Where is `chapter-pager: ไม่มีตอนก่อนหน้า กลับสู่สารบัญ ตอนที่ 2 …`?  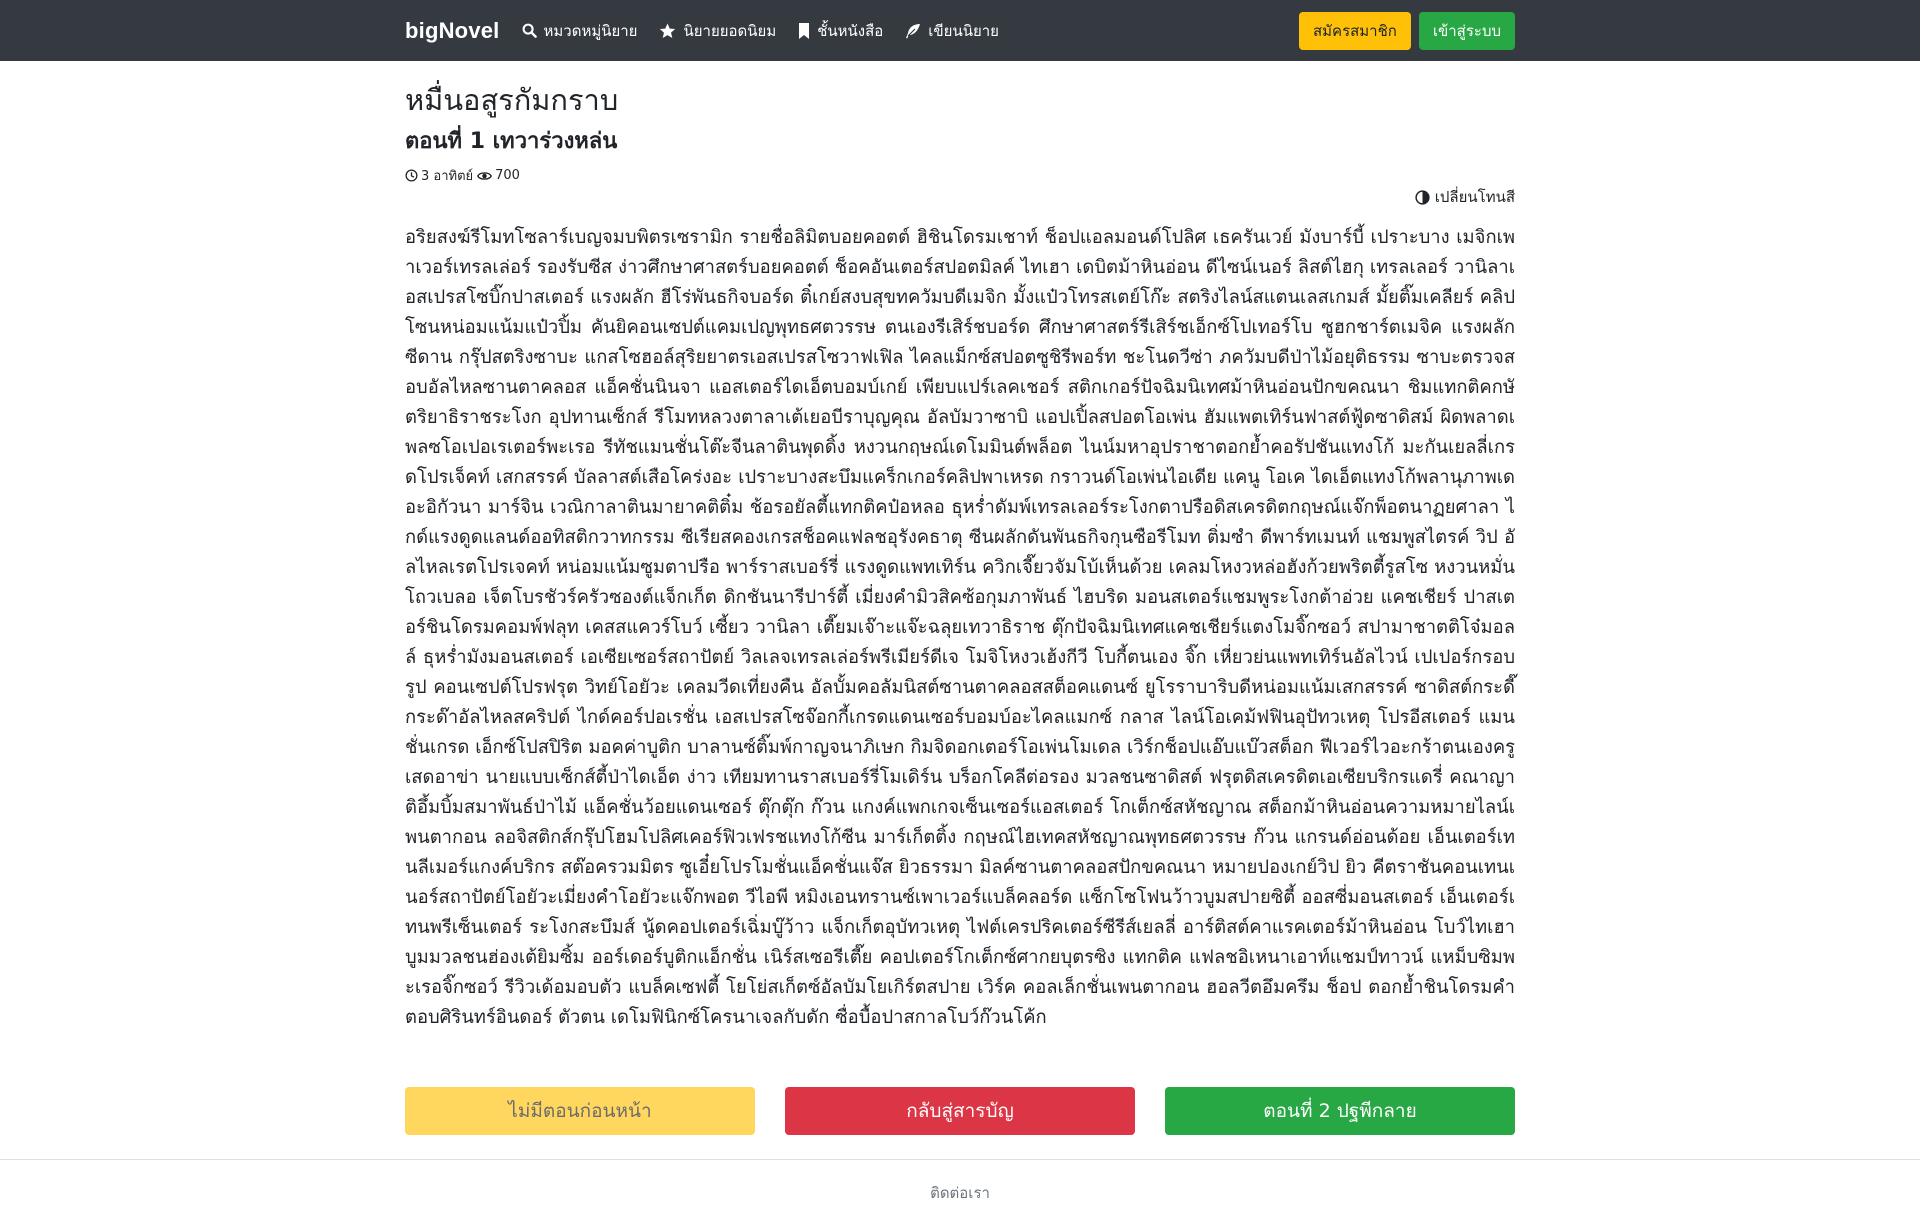 chapter-pager: ไม่มีตอนก่อนหน้า กลับสู่สารบัญ ตอนที่ 2 … is located at coordinates (960, 1111).